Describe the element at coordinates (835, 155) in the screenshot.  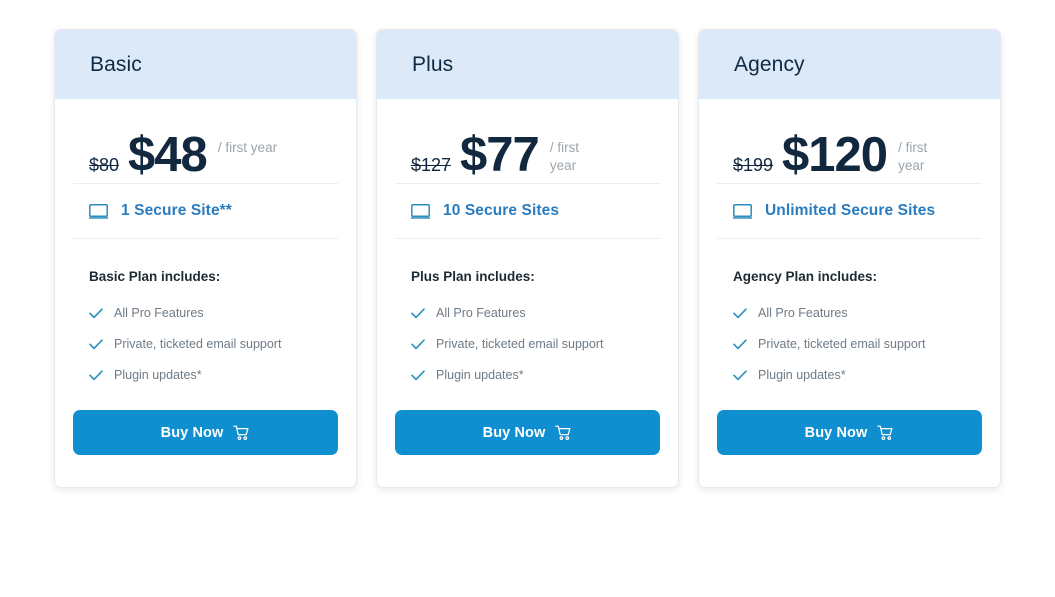
I see `current-price: $120` at that location.